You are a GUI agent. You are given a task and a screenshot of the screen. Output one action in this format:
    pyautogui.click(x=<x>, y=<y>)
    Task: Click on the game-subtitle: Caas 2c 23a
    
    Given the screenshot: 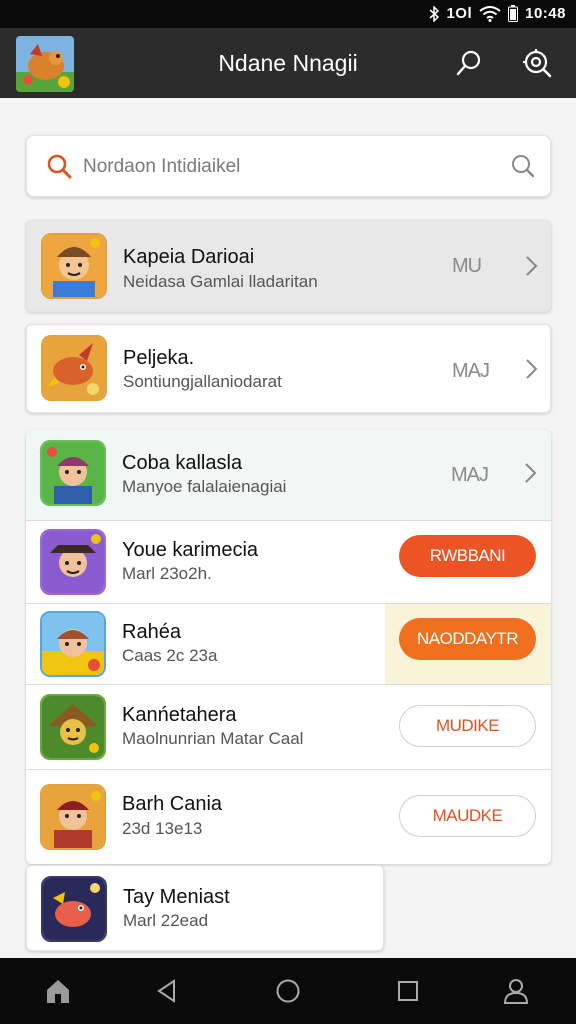 What is the action you would take?
    pyautogui.click(x=170, y=655)
    